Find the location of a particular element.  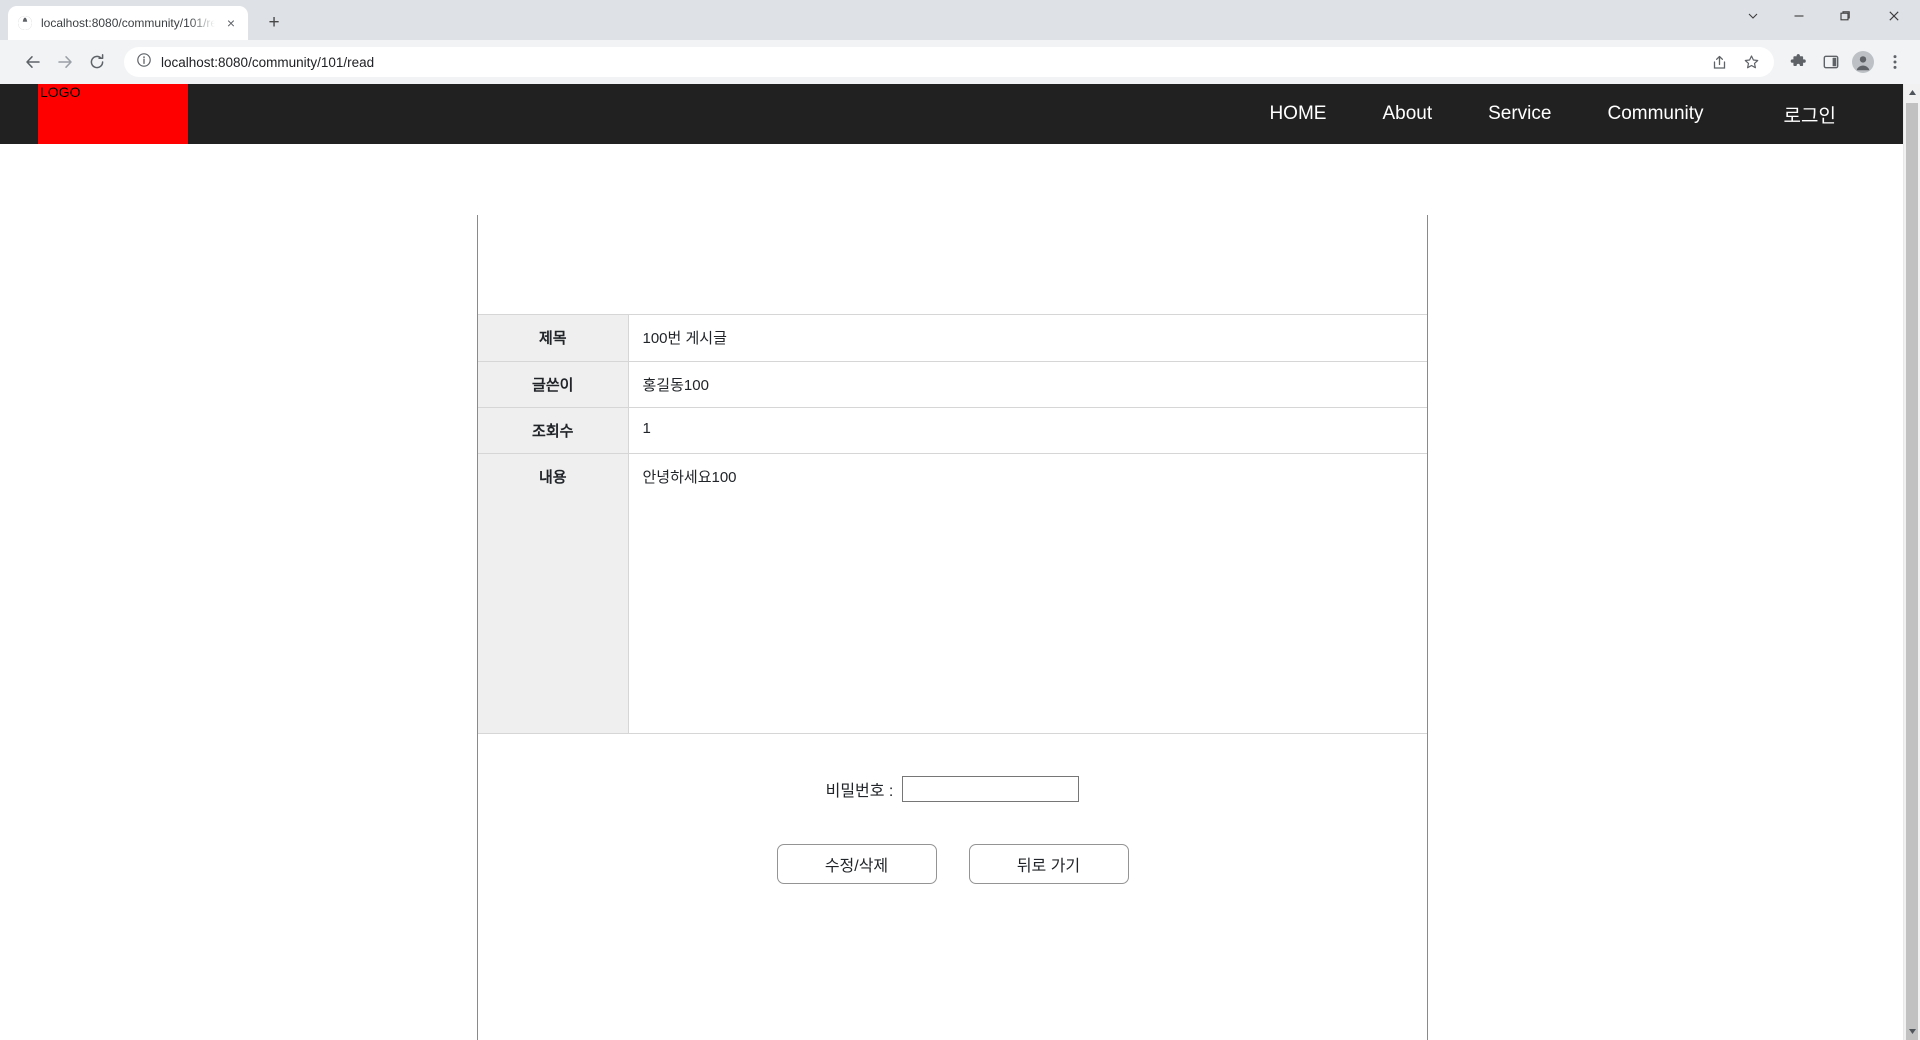

minimize-icon is located at coordinates (1799, 16).